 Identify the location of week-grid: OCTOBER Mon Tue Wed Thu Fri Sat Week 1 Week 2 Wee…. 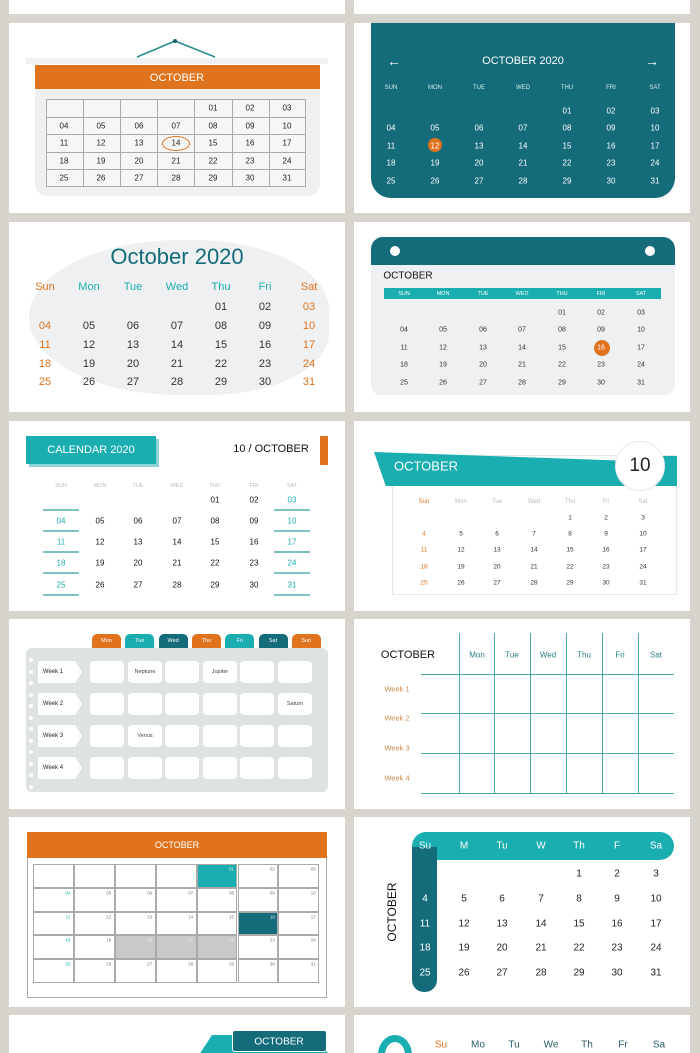
(522, 714).